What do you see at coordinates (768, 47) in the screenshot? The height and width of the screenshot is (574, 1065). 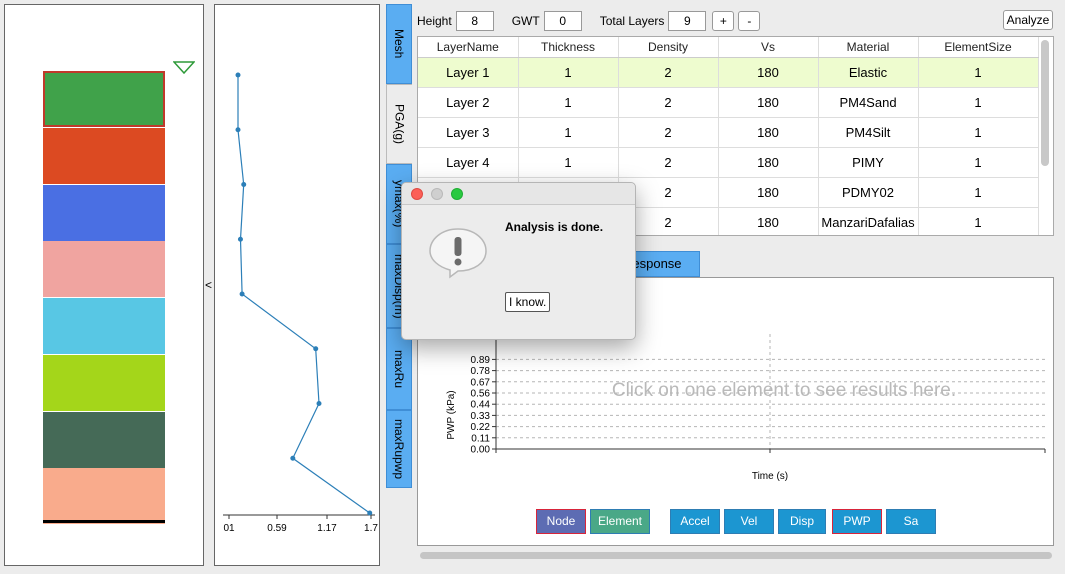 I see `column-header: Vs` at bounding box center [768, 47].